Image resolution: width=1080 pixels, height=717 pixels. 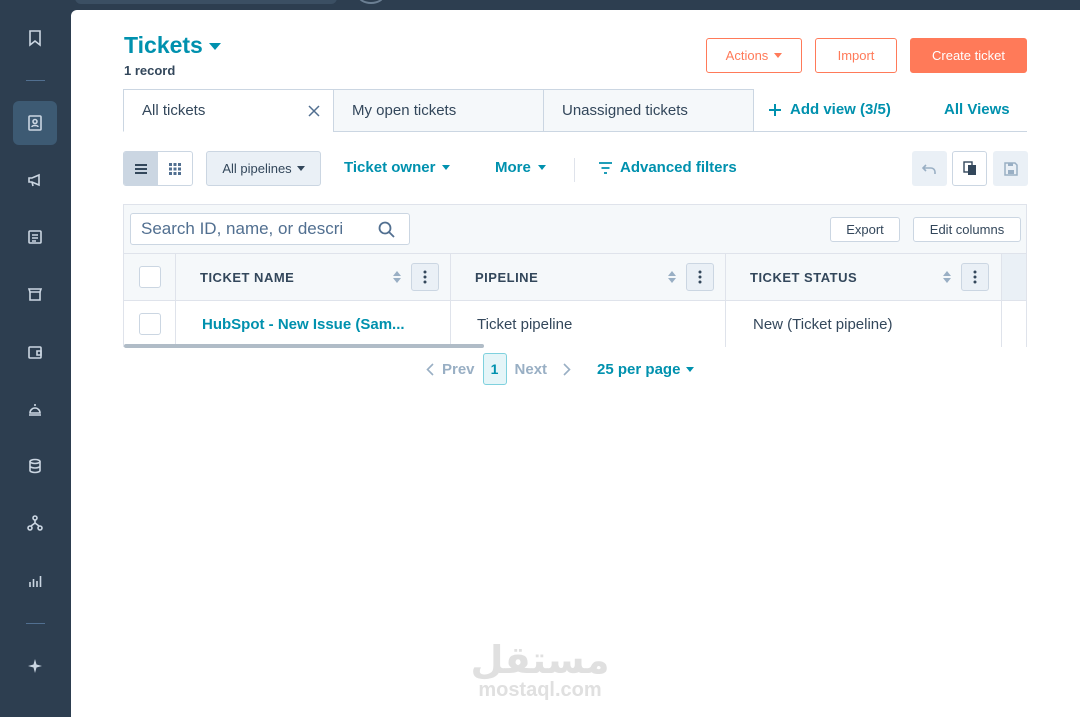 I want to click on column-header-label: TICKET NAME, so click(x=247, y=277).